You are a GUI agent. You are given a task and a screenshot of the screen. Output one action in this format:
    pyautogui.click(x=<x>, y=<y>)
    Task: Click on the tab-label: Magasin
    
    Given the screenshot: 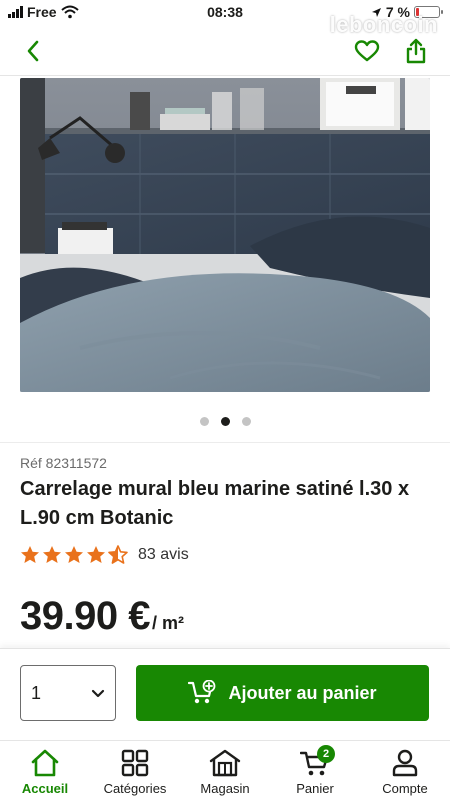 What is the action you would take?
    pyautogui.click(x=225, y=788)
    